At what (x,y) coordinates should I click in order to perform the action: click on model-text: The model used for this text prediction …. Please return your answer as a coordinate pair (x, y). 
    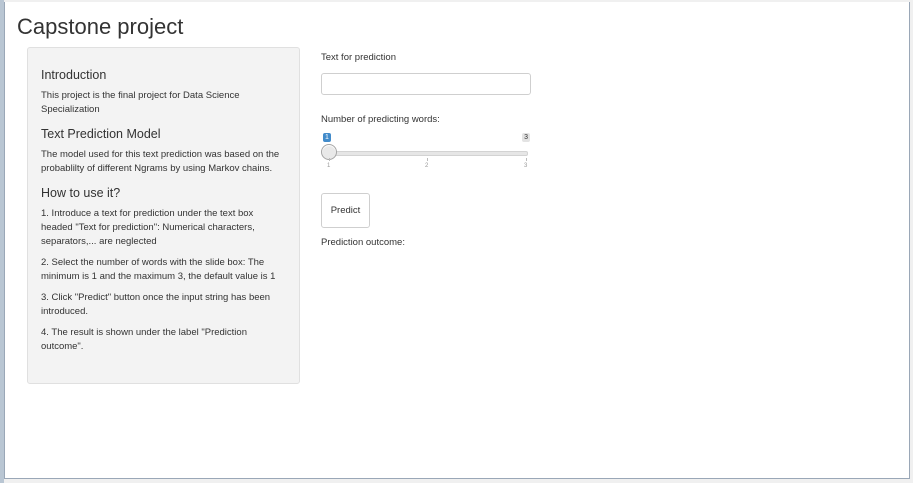
    Looking at the image, I should click on (160, 161).